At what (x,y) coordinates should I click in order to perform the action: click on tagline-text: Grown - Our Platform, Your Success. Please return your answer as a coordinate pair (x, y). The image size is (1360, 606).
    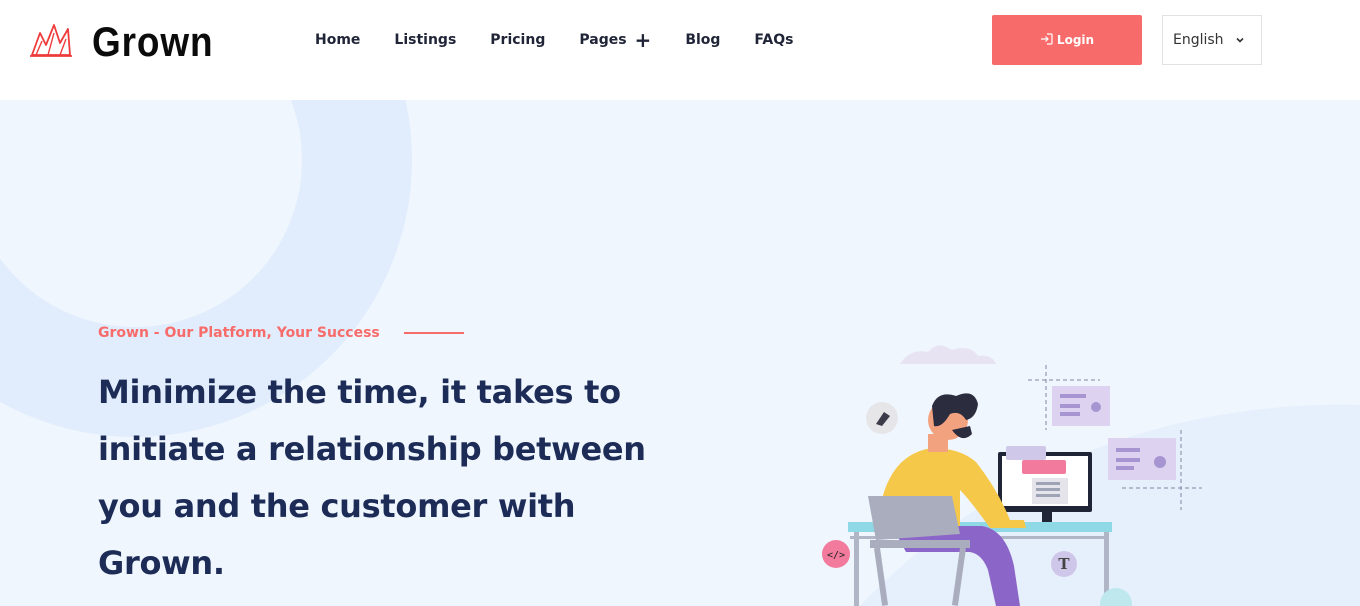
    Looking at the image, I should click on (239, 333).